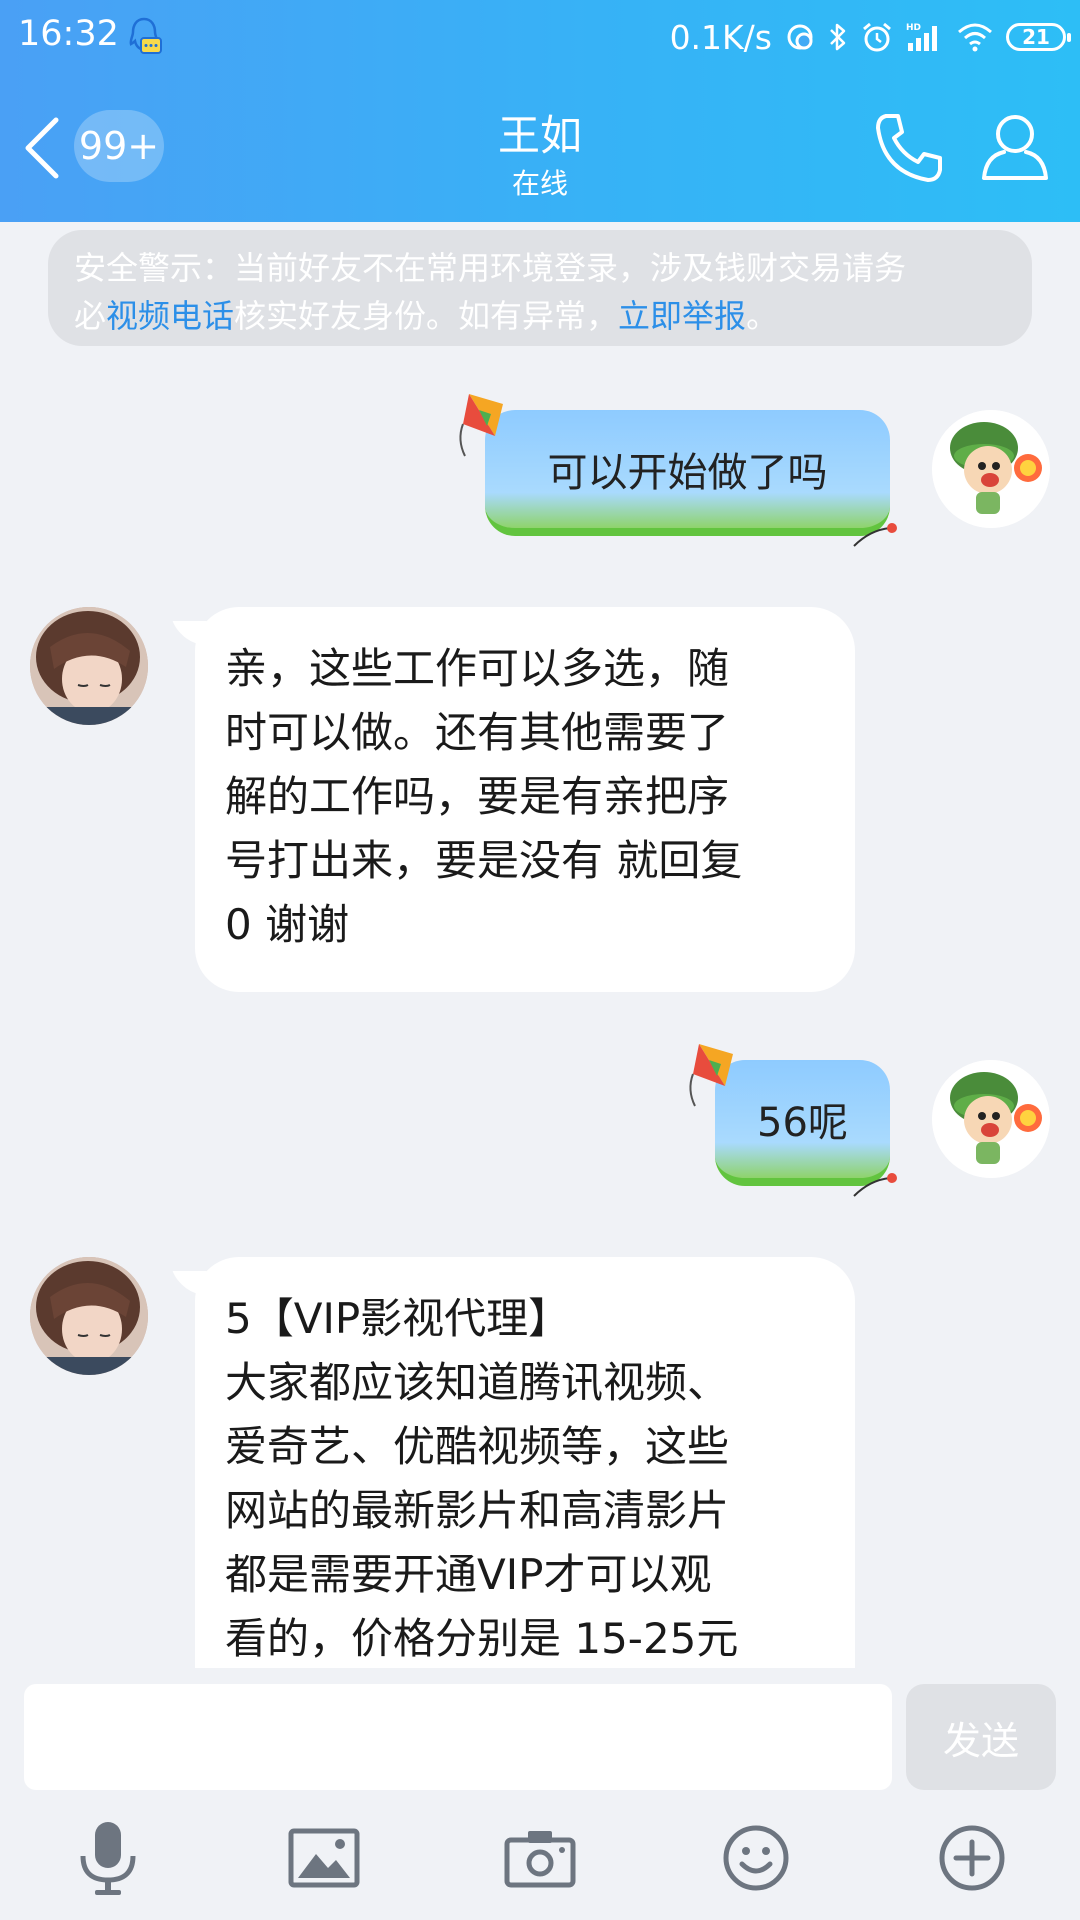 This screenshot has width=1080, height=1920. I want to click on profile-icon, so click(1015, 146).